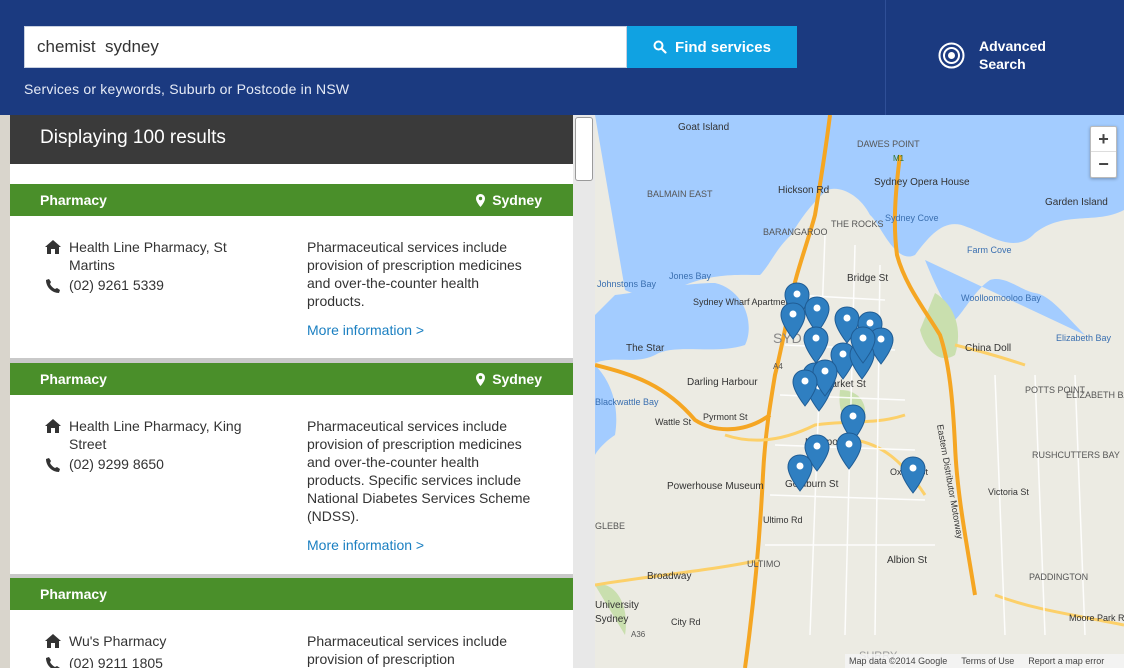 Image resolution: width=1124 pixels, height=668 pixels. Describe the element at coordinates (673, 422) in the screenshot. I see `map-label: Wattle St` at that location.